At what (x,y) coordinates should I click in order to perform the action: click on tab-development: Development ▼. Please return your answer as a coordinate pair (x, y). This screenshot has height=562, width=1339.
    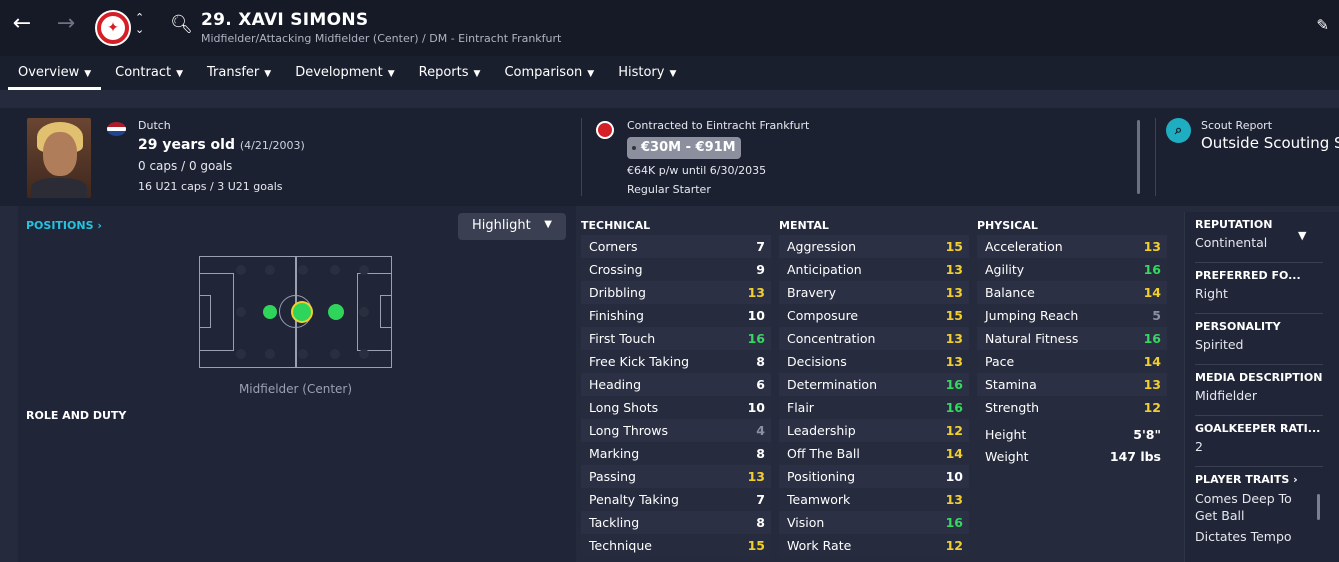
    Looking at the image, I should click on (344, 73).